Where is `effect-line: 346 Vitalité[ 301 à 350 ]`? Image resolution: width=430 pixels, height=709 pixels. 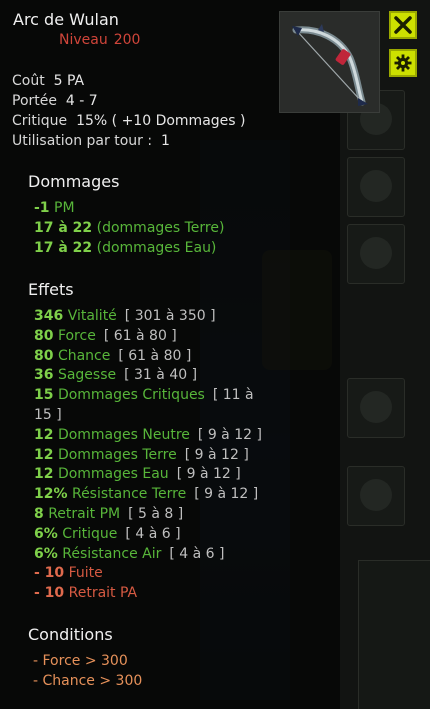
effect-line: 346 Vitalité[ 301 à 350 ] is located at coordinates (125, 316).